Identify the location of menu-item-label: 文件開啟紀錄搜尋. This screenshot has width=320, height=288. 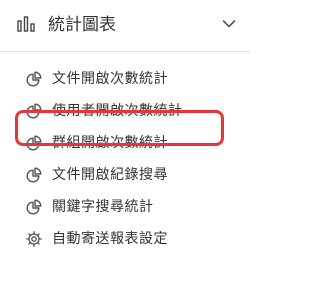
(110, 175).